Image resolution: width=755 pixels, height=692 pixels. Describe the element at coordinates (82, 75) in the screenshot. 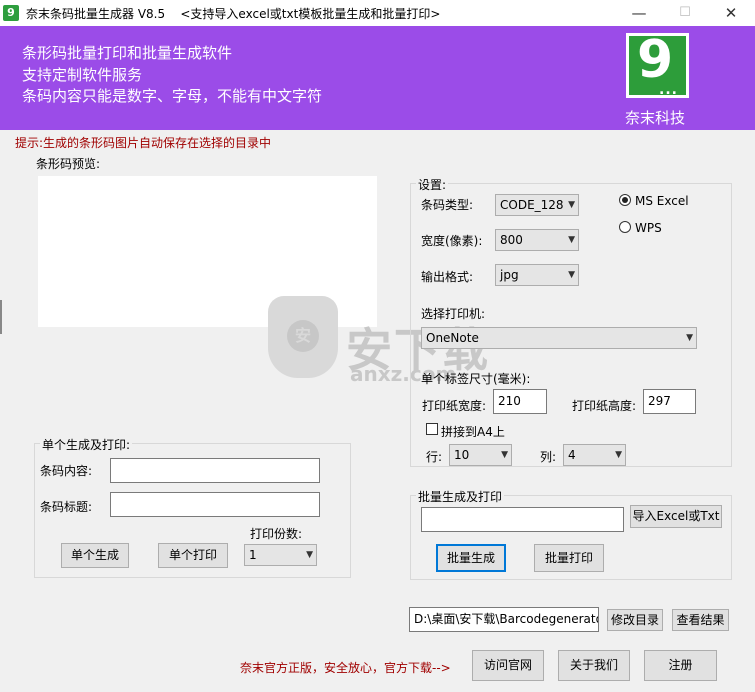

I see `banner-line-2: 支持定制软件服务` at that location.